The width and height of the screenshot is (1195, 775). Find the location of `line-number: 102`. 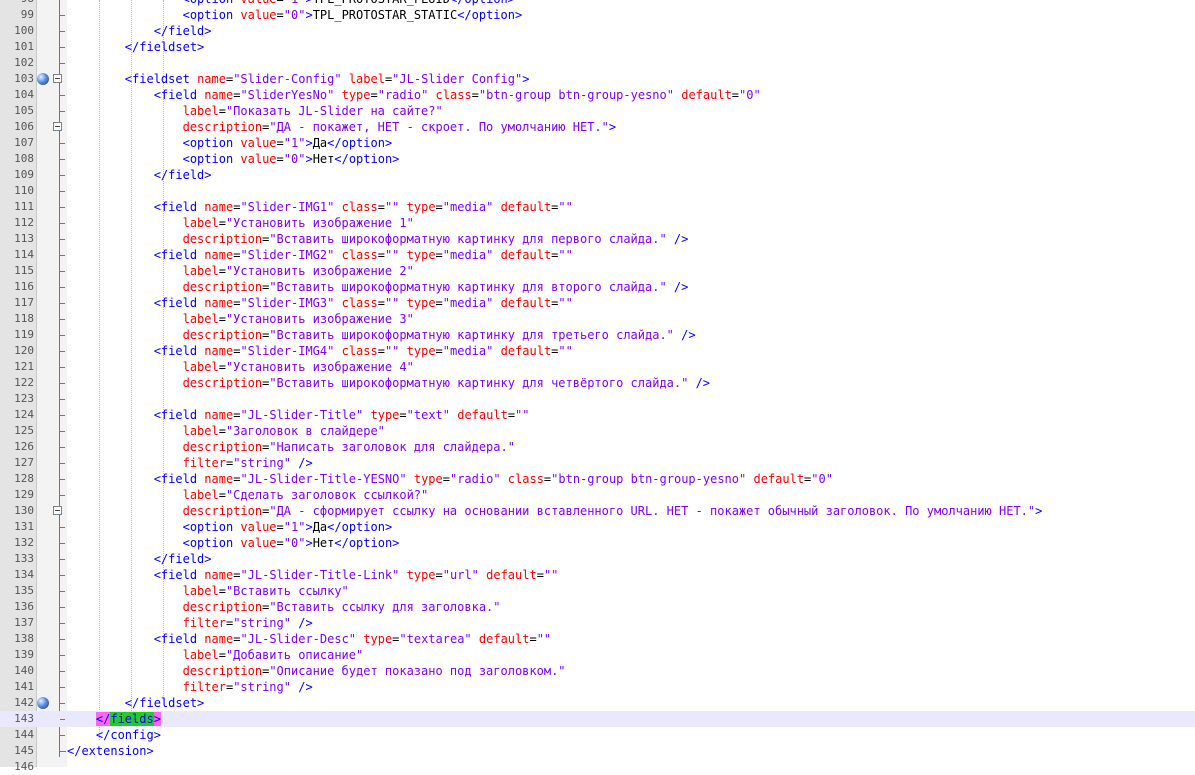

line-number: 102 is located at coordinates (24, 62).